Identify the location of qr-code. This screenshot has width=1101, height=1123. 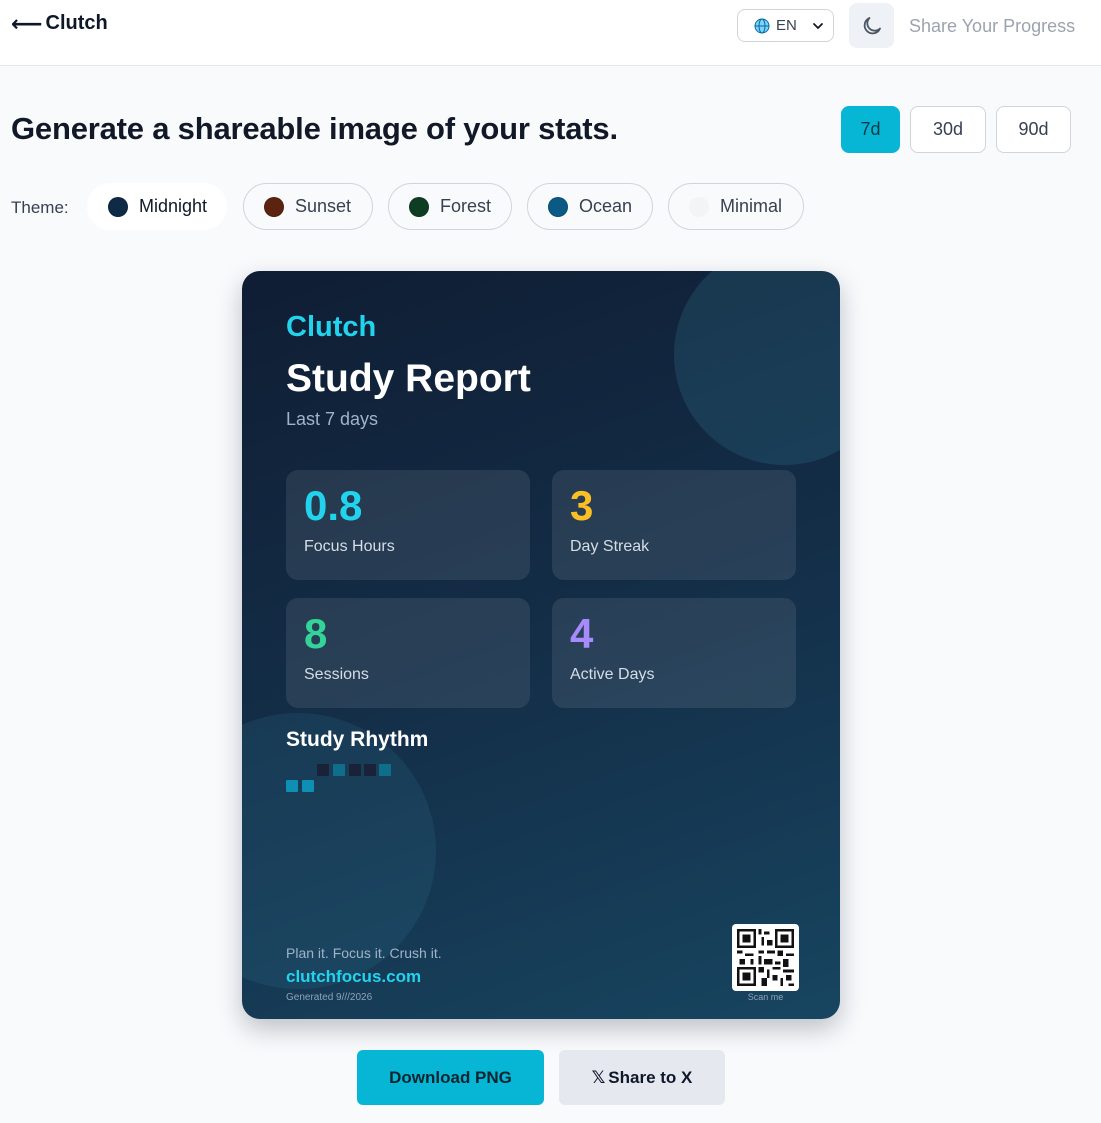
(765, 957).